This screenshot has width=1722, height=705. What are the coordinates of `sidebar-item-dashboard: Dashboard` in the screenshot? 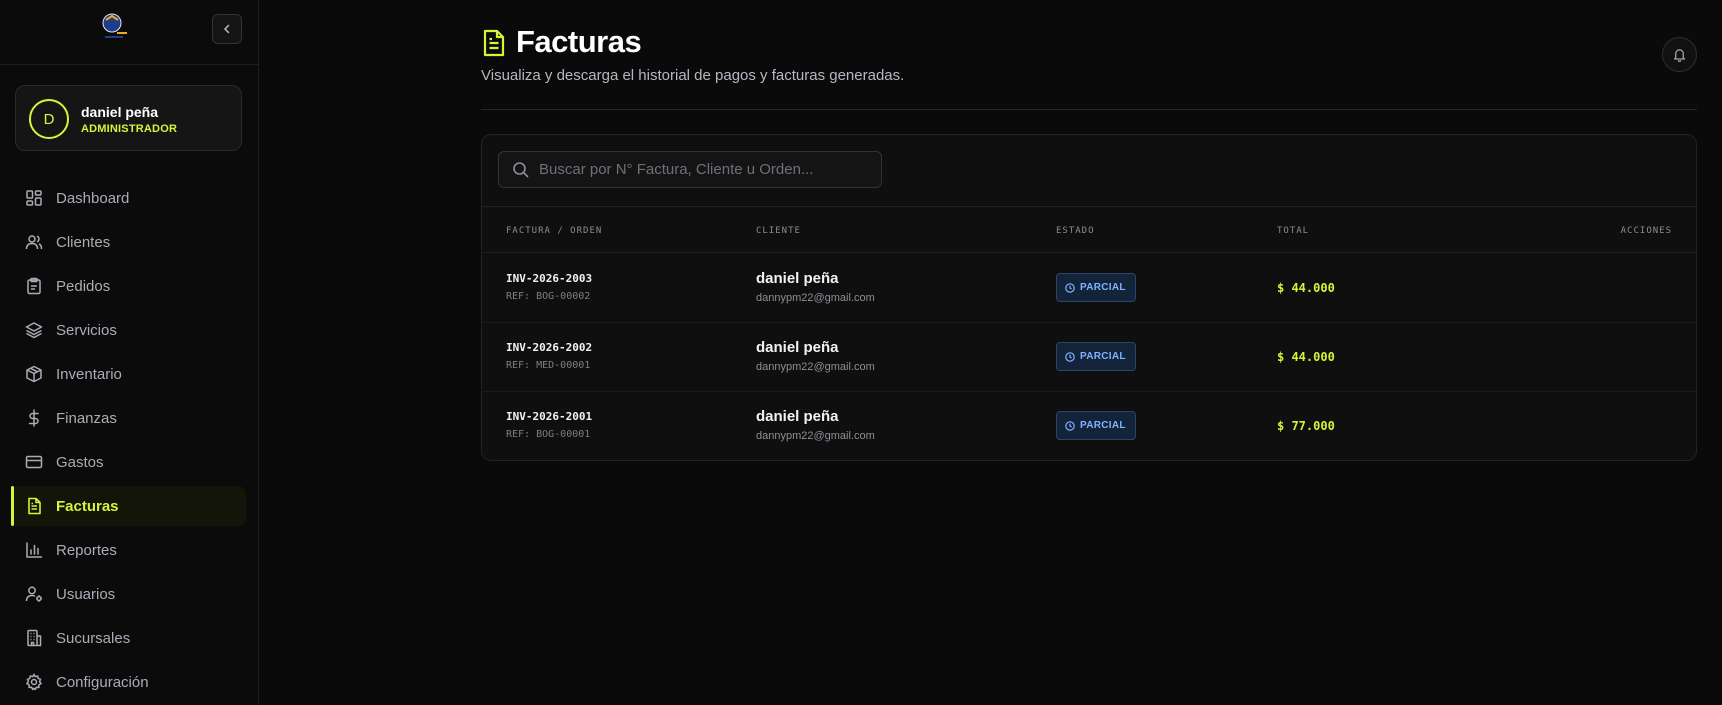 It's located at (128, 198).